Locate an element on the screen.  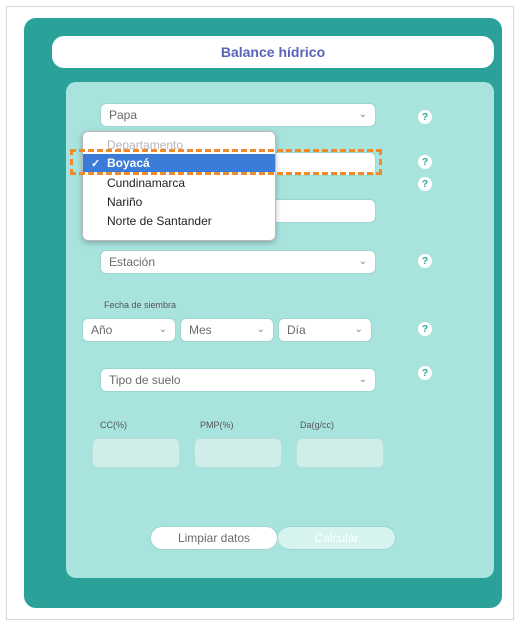
crop-select: Papa ⌄ is located at coordinates (238, 115).